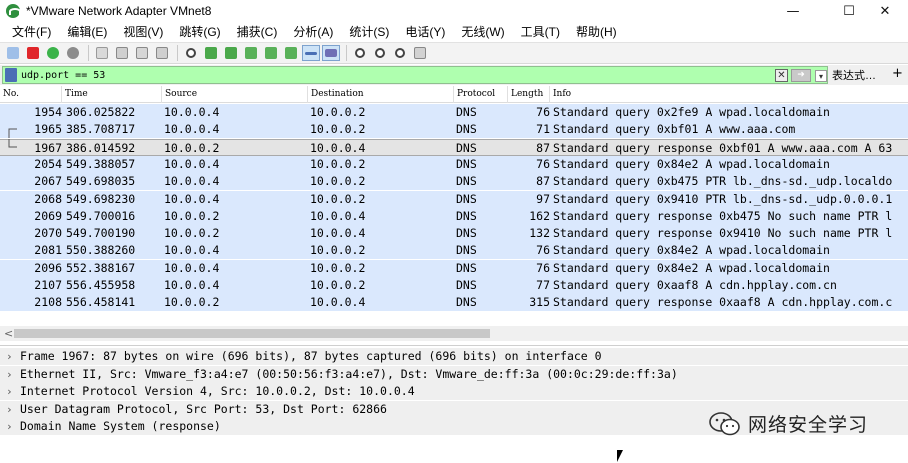  I want to click on normal-size-icon, so click(400, 53).